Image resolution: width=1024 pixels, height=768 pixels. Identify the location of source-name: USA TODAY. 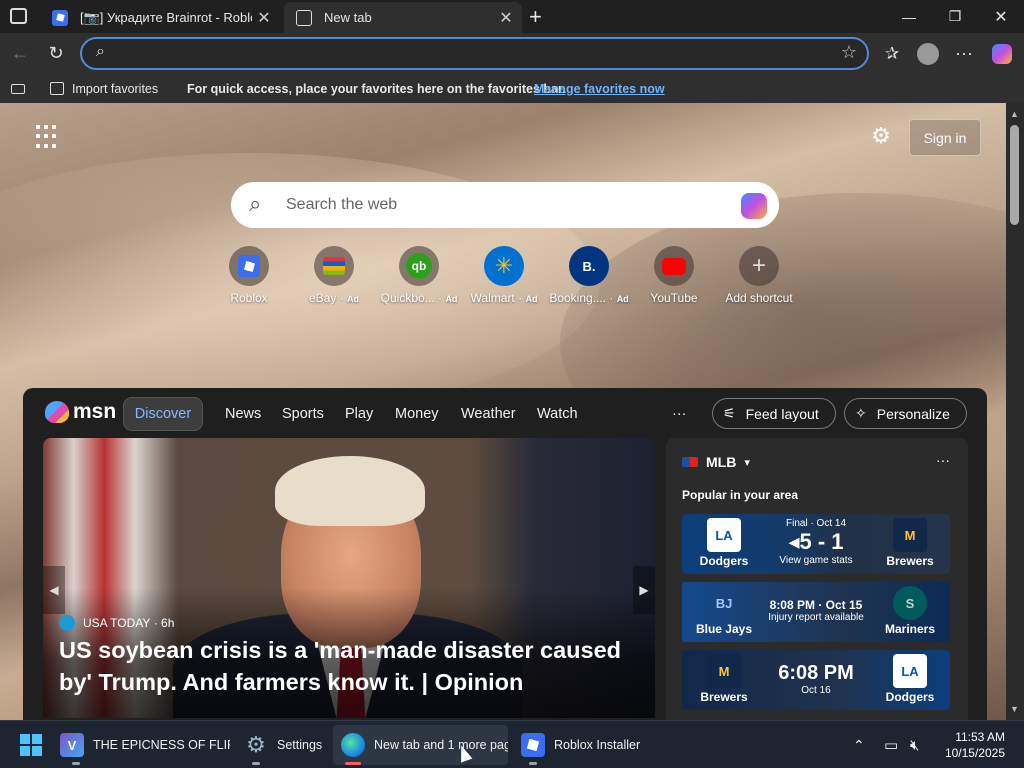
(117, 623).